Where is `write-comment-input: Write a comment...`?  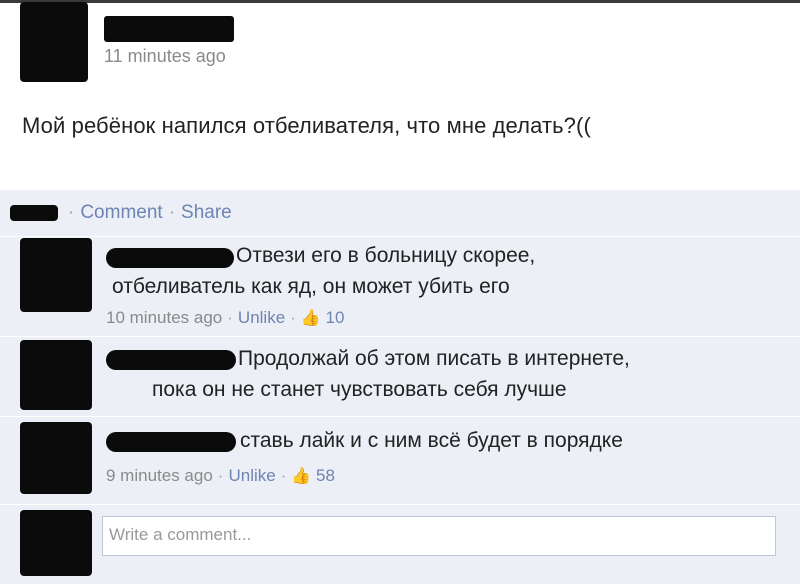
write-comment-input: Write a comment... is located at coordinates (439, 536).